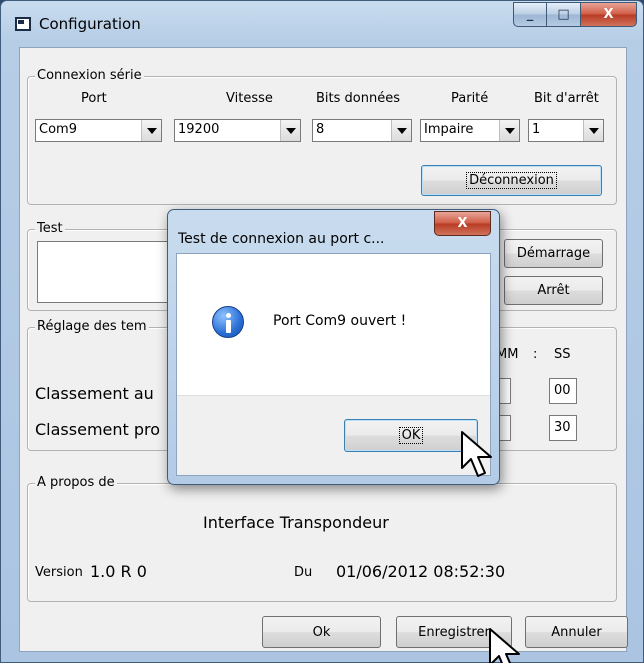 This screenshot has height=663, width=644. I want to click on dialog-ok-button: OK, so click(411, 435).